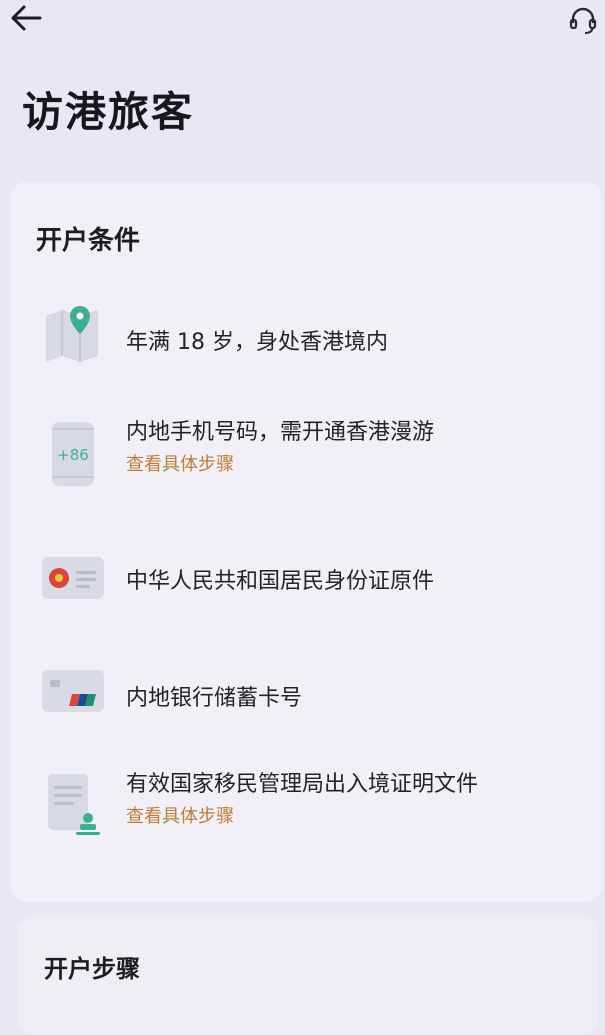 The width and height of the screenshot is (605, 1035). What do you see at coordinates (73, 691) in the screenshot?
I see `bank-card-icon` at bounding box center [73, 691].